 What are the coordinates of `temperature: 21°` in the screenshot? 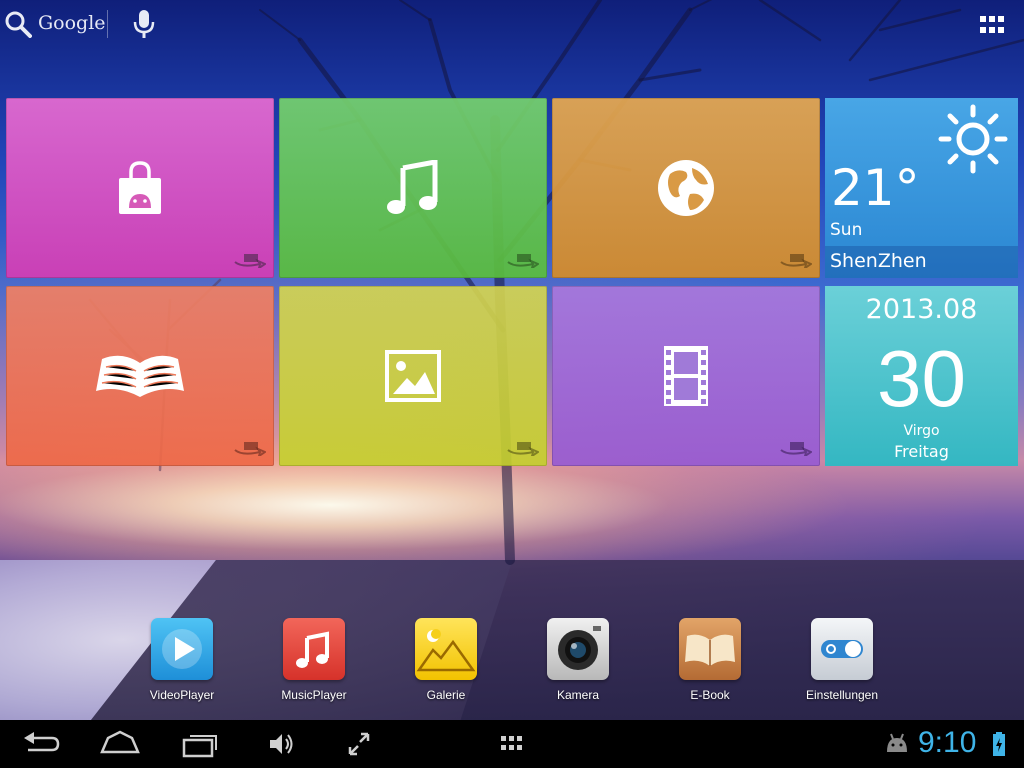 It's located at (875, 188).